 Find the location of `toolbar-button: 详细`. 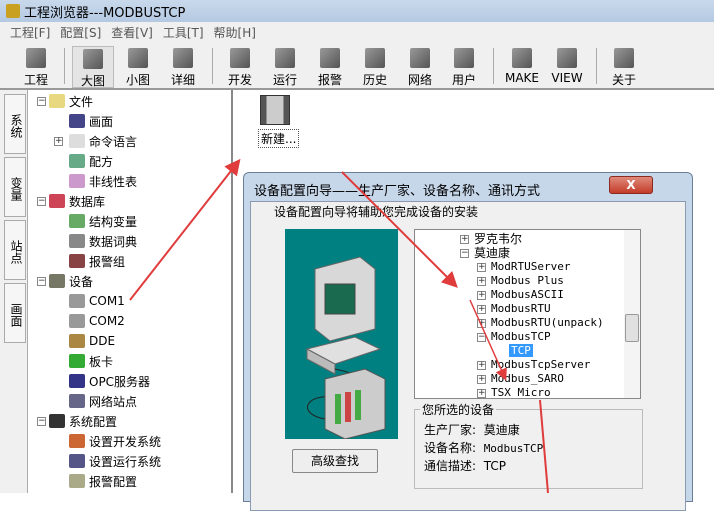

toolbar-button: 详细 is located at coordinates (183, 67).